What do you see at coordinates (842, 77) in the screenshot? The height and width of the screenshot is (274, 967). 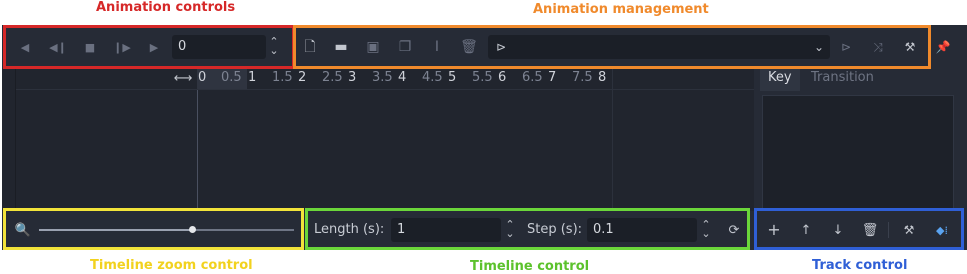 I see `tab-transition: Transition` at bounding box center [842, 77].